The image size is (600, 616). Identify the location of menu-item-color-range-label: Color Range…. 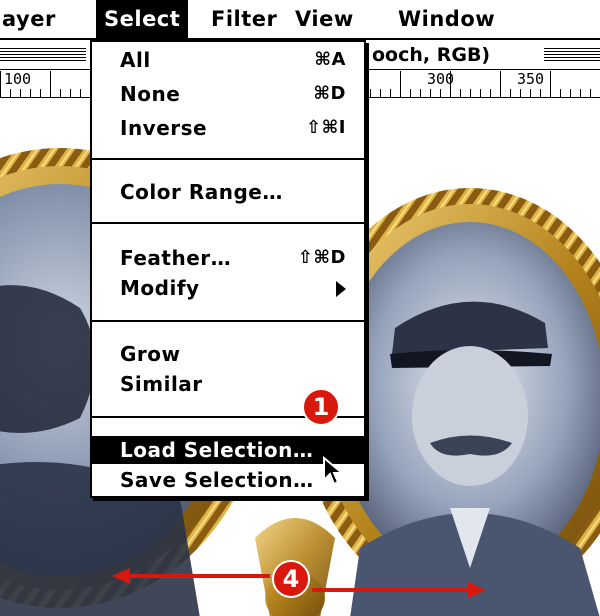
(201, 192).